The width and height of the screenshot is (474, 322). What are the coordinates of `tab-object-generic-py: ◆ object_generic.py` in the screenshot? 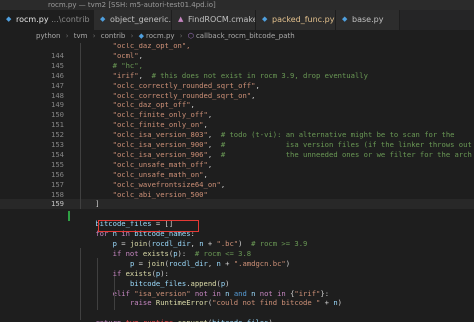 It's located at (133, 20).